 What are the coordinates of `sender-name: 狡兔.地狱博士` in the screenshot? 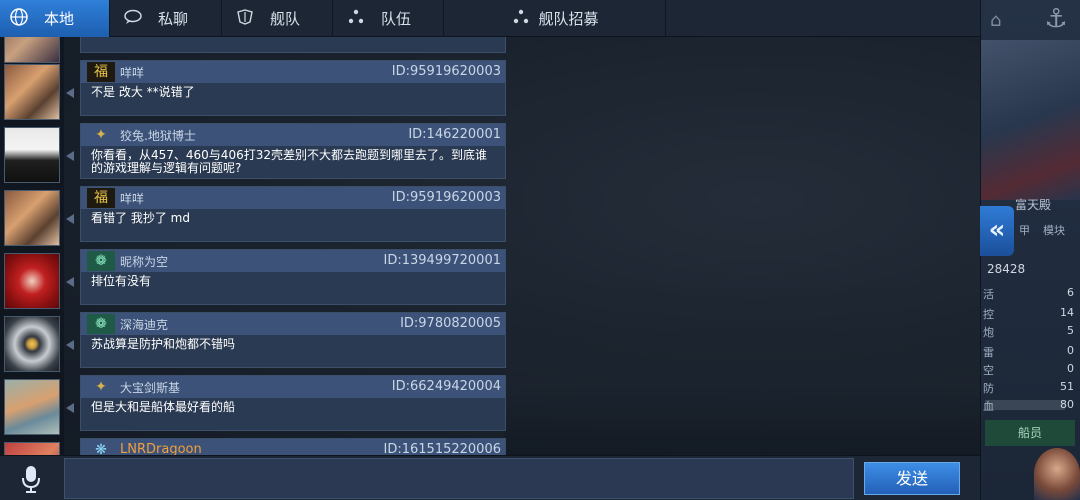 It's located at (158, 135).